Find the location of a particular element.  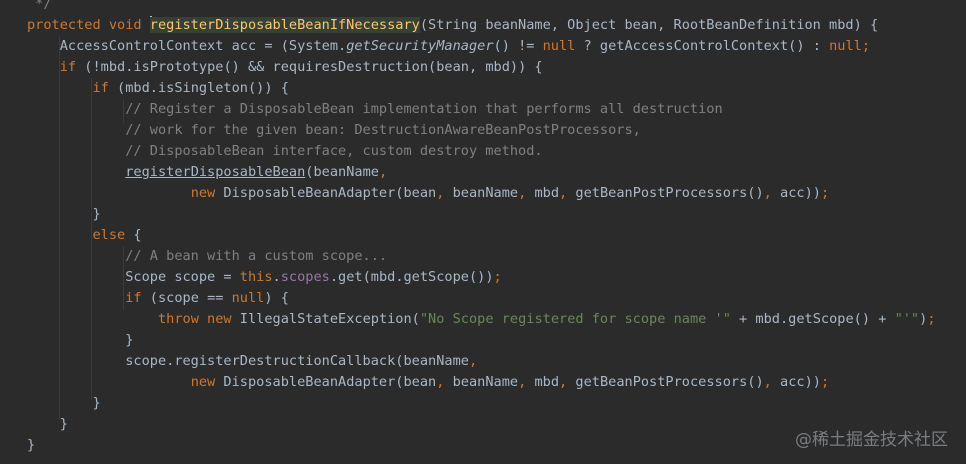

code-token: . is located at coordinates (276, 277).